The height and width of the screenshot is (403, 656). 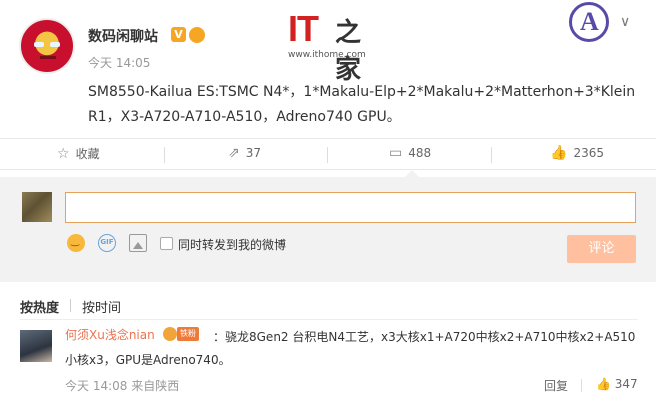 What do you see at coordinates (588, 153) in the screenshot?
I see `like-count: 2365` at bounding box center [588, 153].